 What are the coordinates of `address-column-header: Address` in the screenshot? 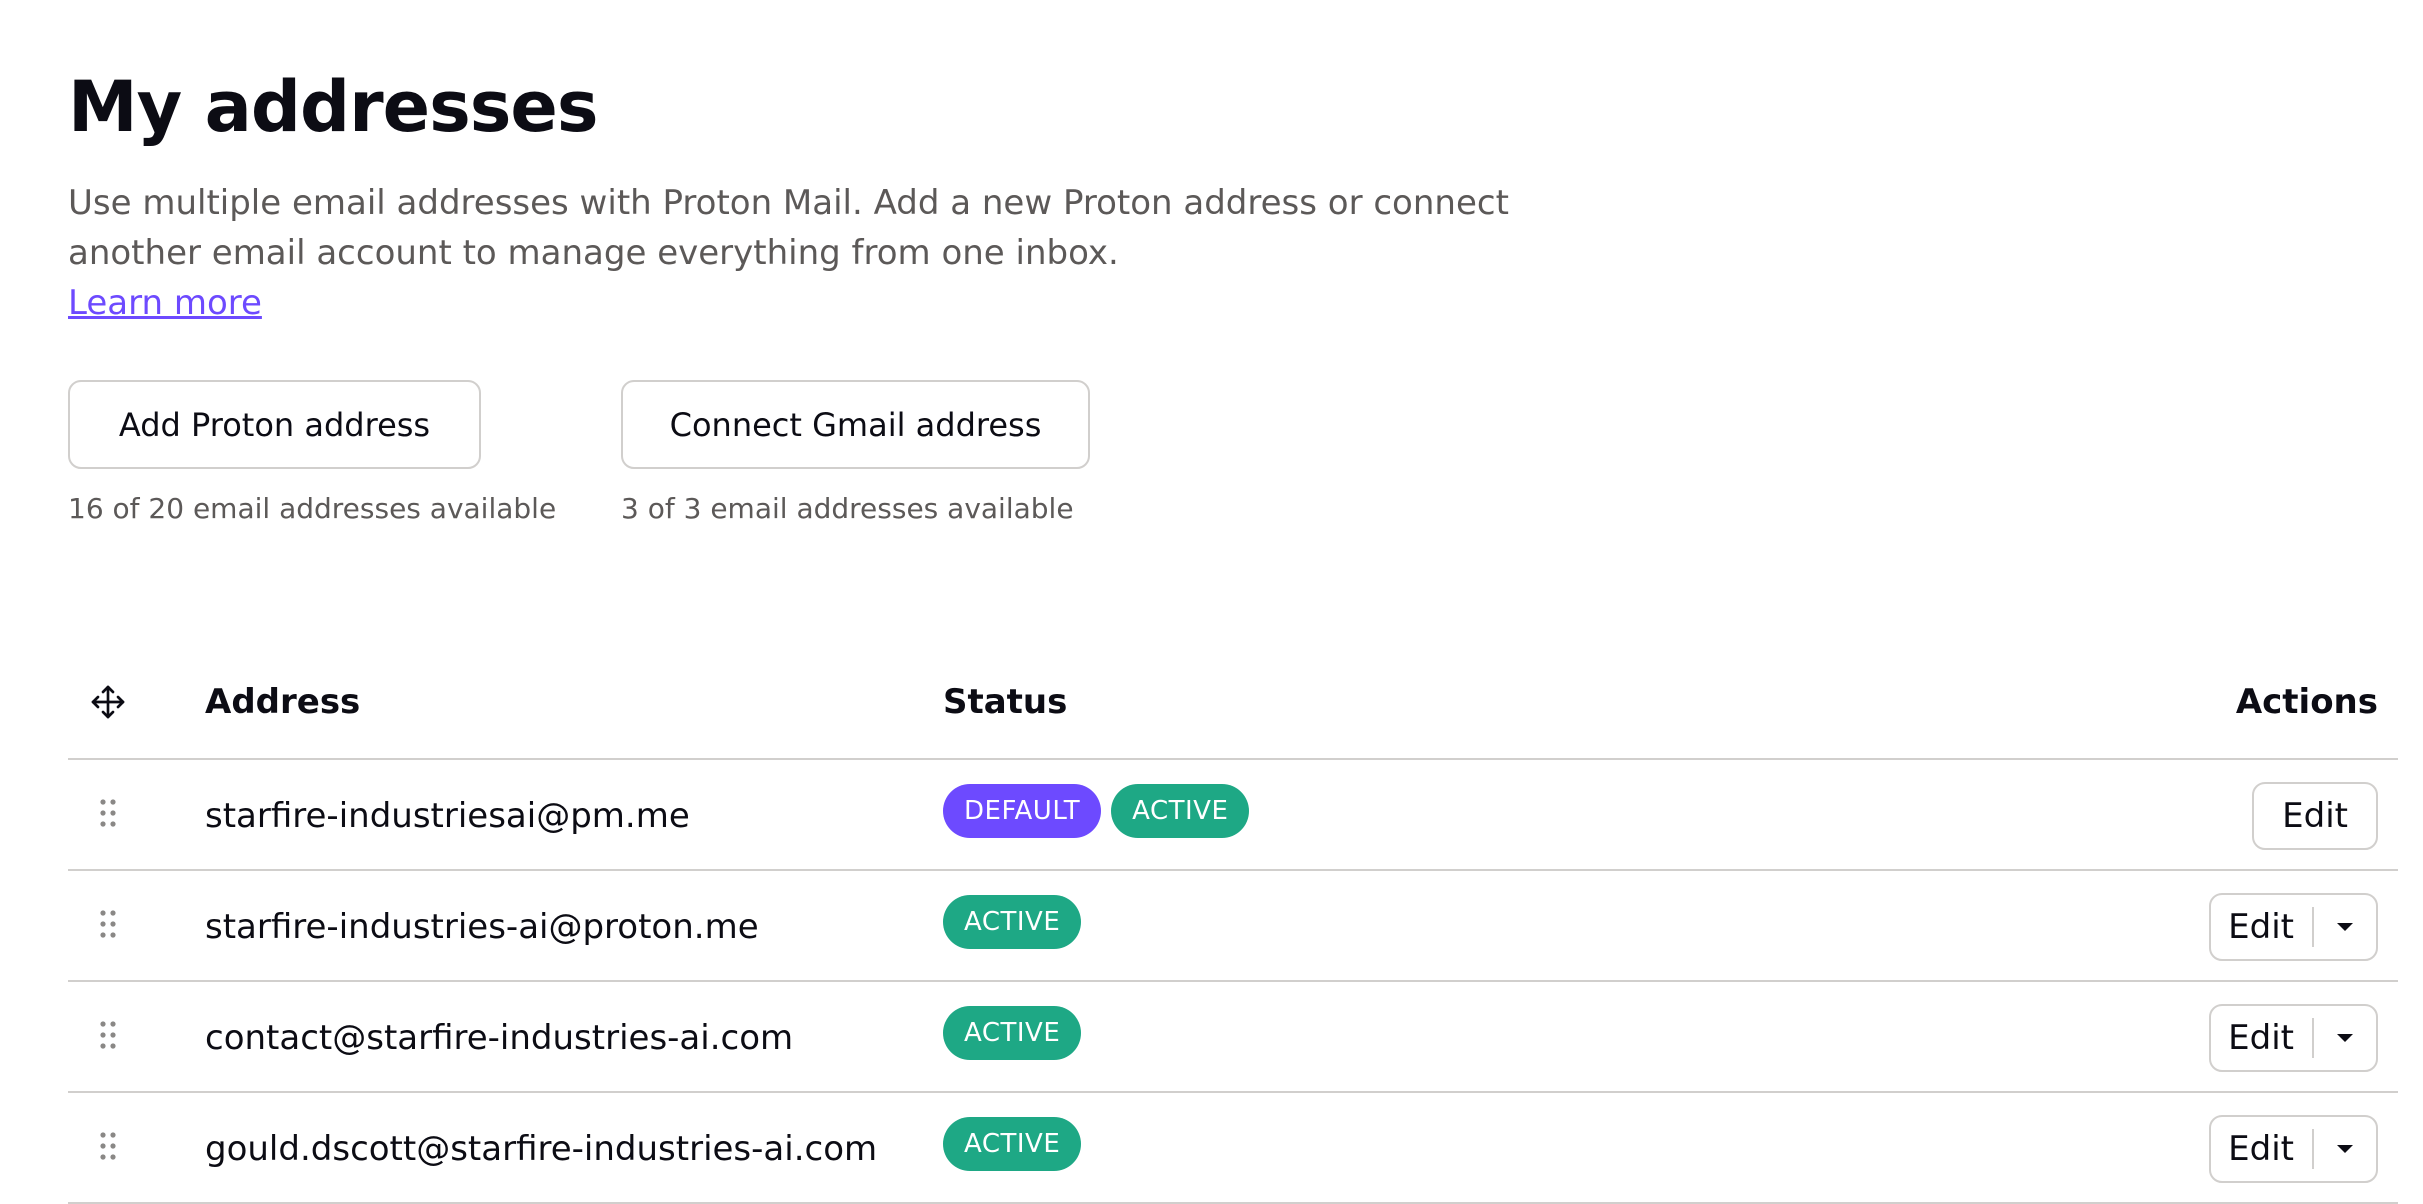 It's located at (283, 702).